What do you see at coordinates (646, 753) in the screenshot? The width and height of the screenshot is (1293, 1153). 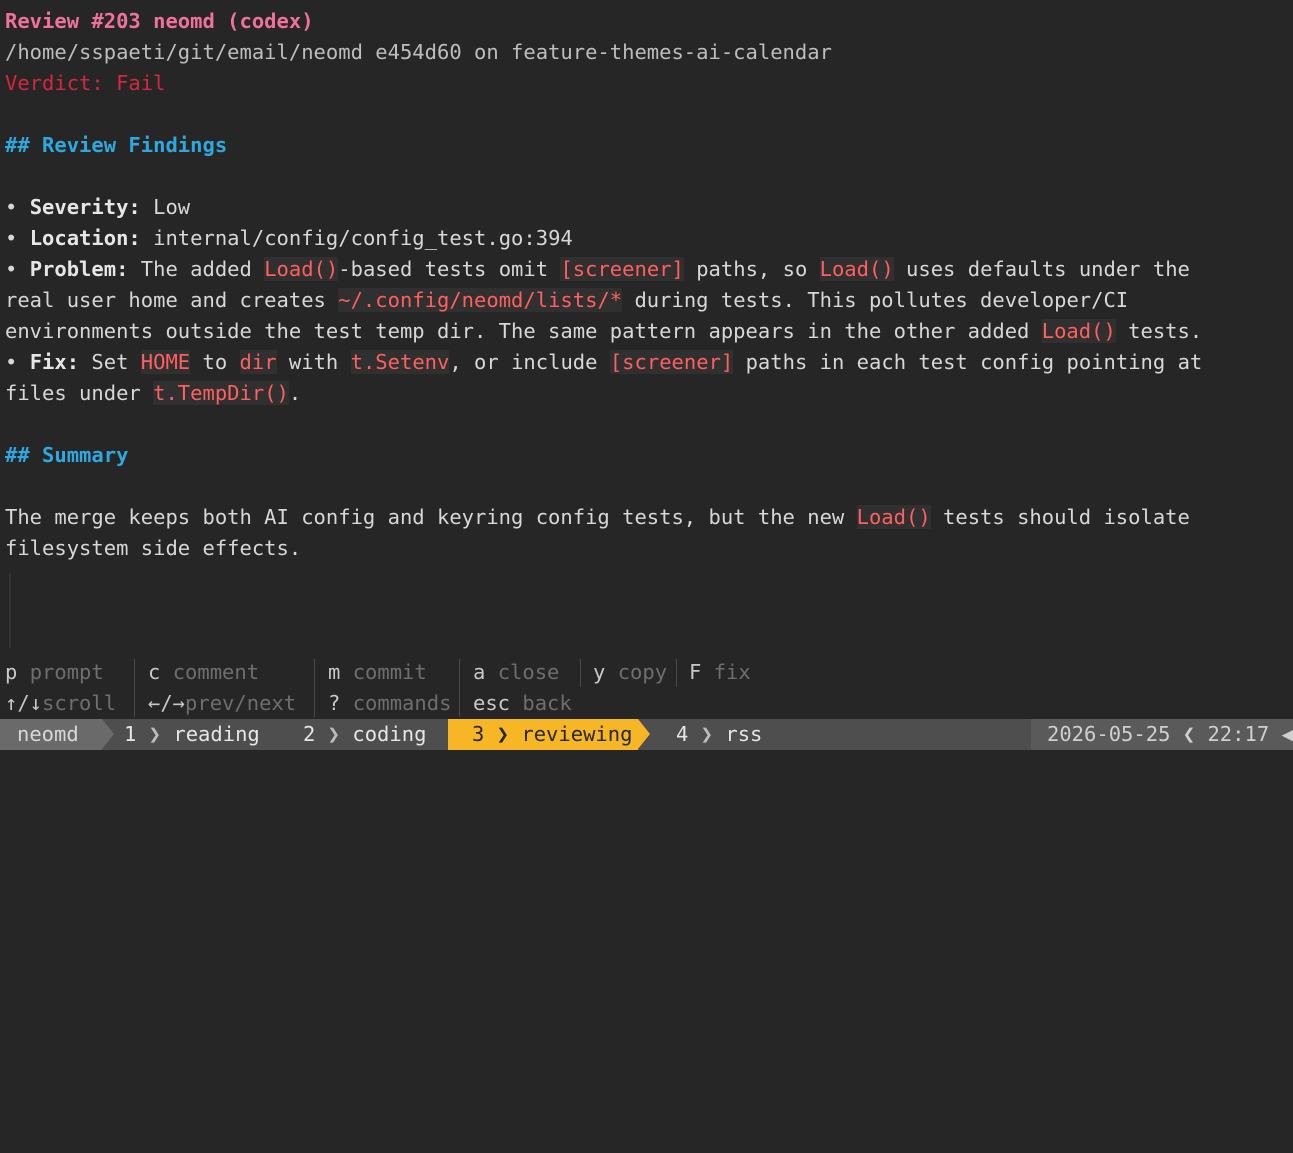 I see `bottom-strip` at bounding box center [646, 753].